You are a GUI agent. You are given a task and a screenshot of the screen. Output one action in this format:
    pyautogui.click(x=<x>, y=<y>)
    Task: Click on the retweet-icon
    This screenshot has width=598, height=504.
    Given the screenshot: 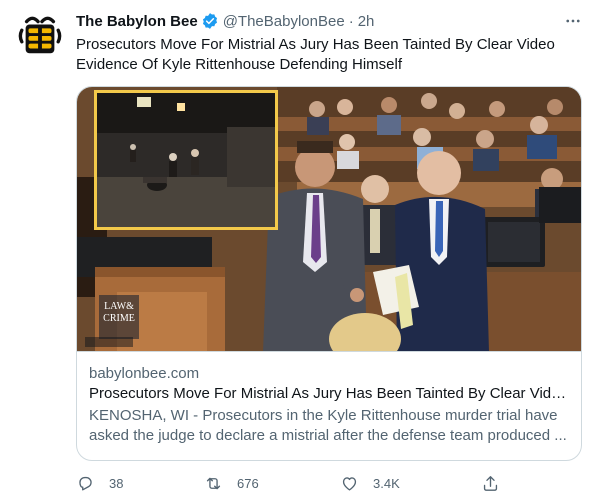 What is the action you would take?
    pyautogui.click(x=213, y=483)
    